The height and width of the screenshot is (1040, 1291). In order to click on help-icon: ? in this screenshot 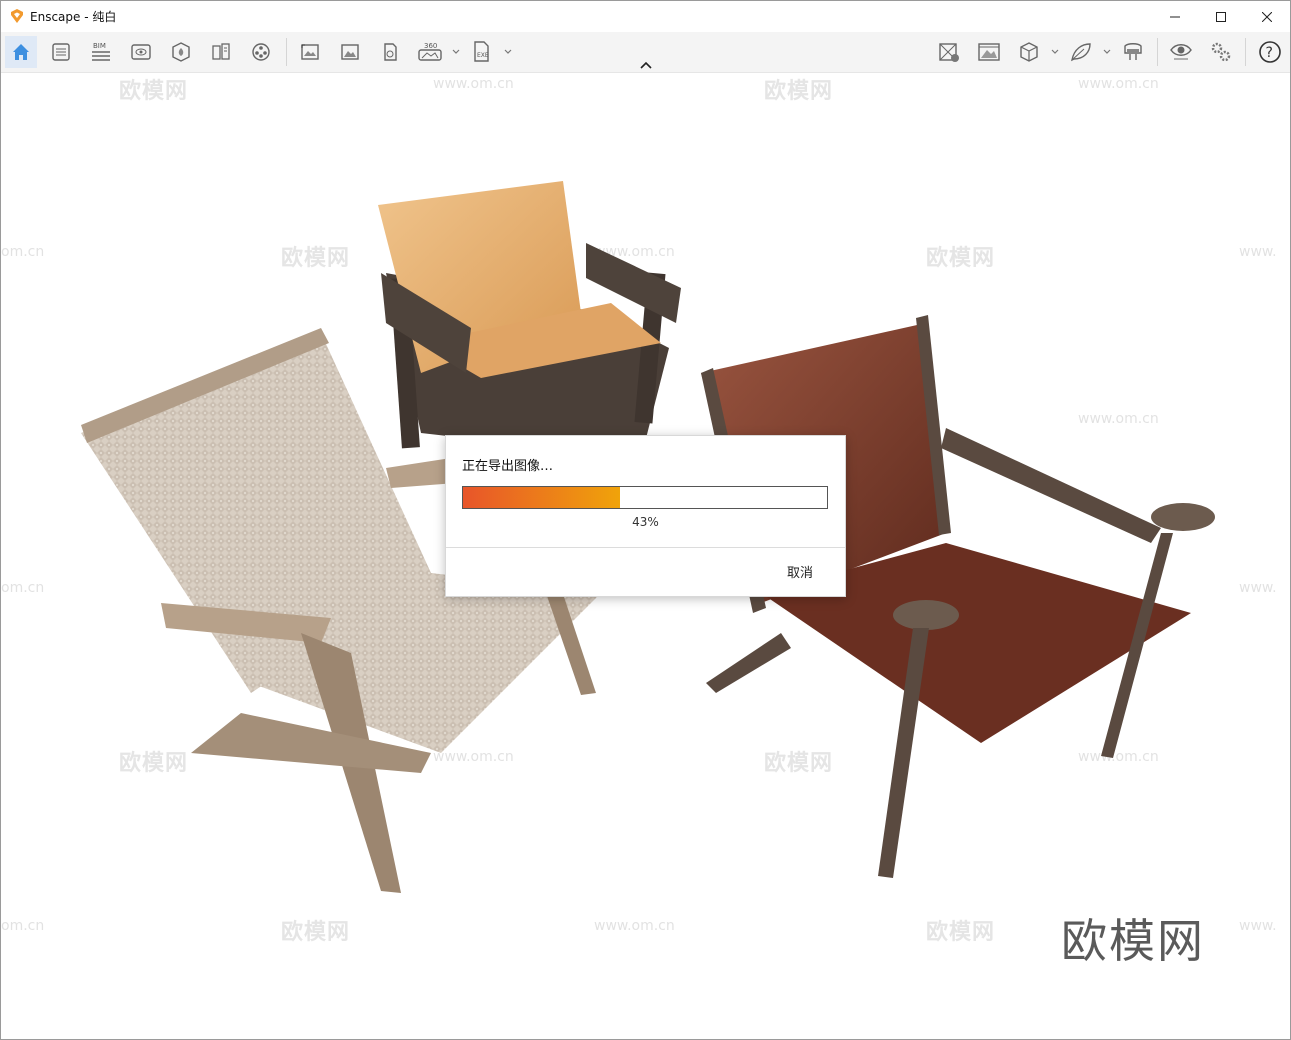, I will do `click(1270, 52)`.